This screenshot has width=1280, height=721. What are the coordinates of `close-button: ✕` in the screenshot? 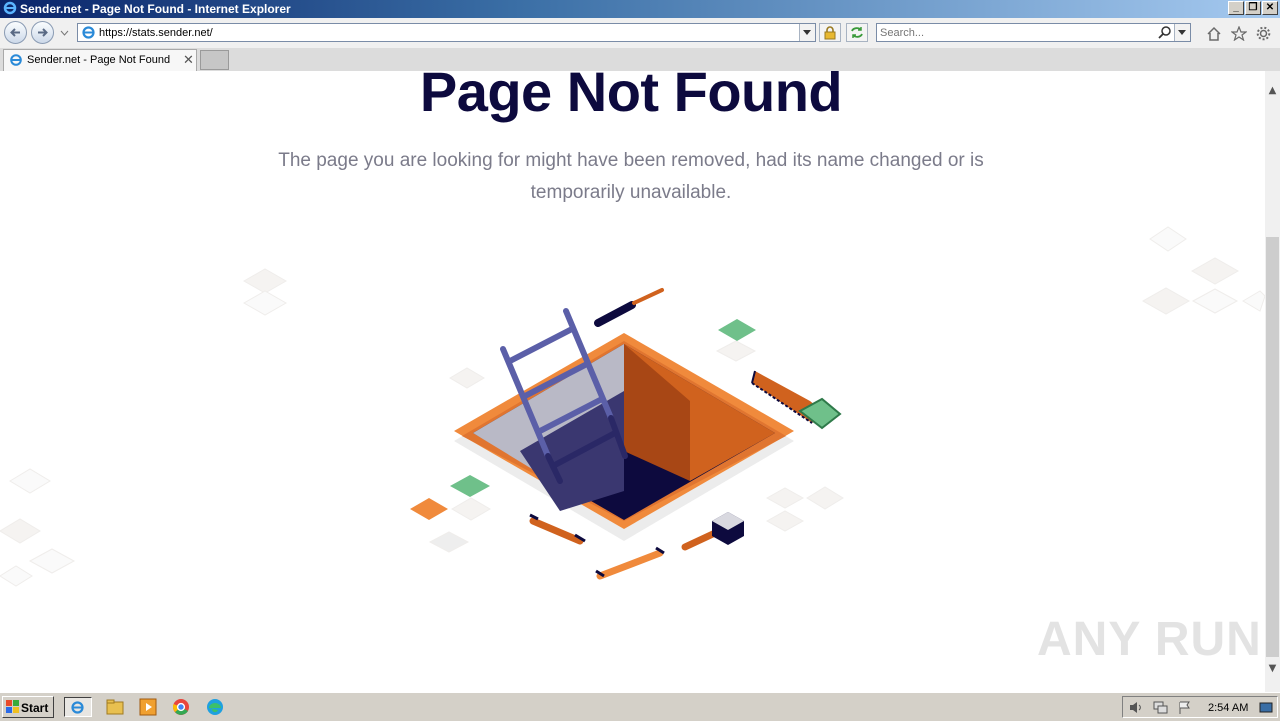 It's located at (1270, 8).